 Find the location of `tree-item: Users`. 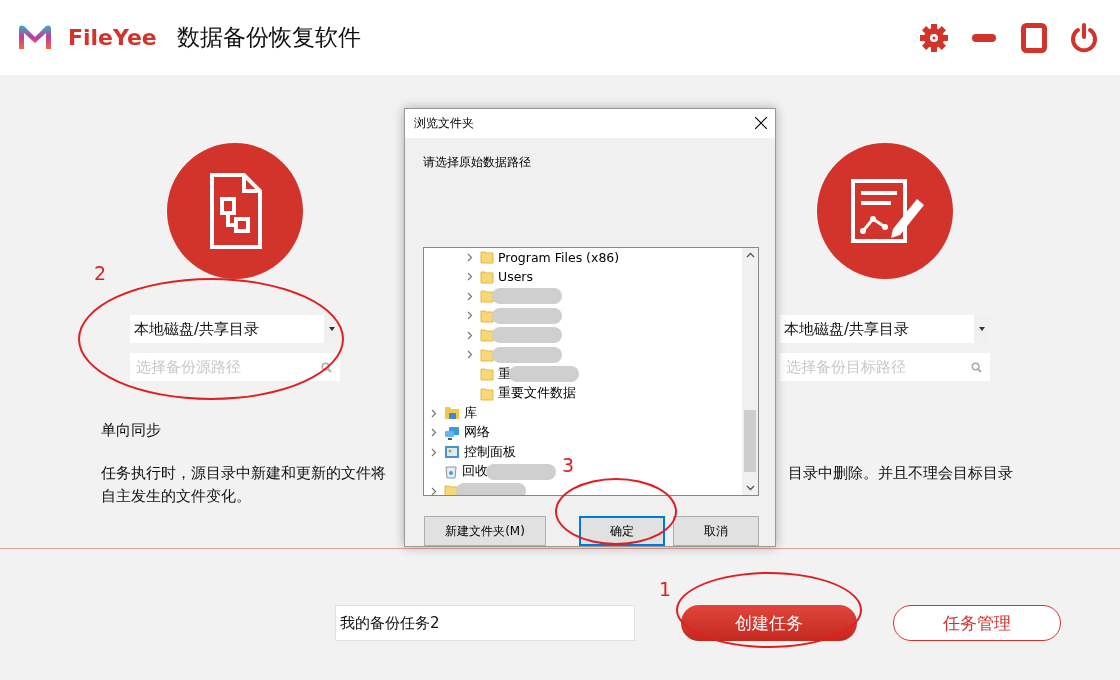

tree-item: Users is located at coordinates (478, 277).